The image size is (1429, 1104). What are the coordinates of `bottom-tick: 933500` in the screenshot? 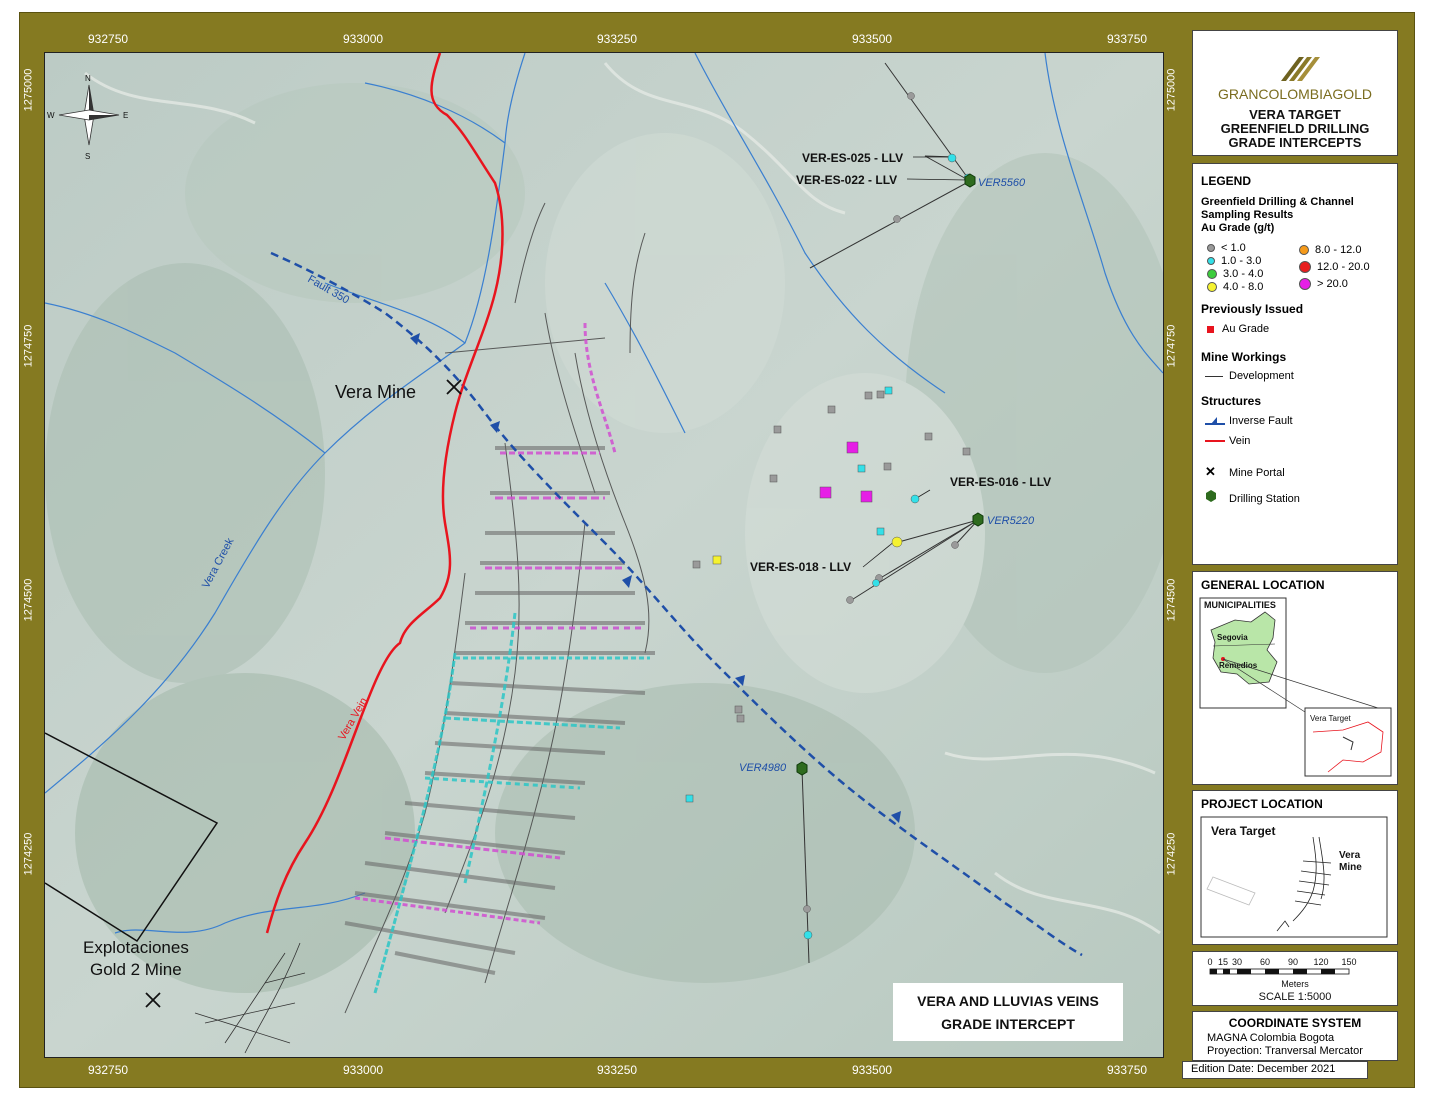 It's located at (872, 1070).